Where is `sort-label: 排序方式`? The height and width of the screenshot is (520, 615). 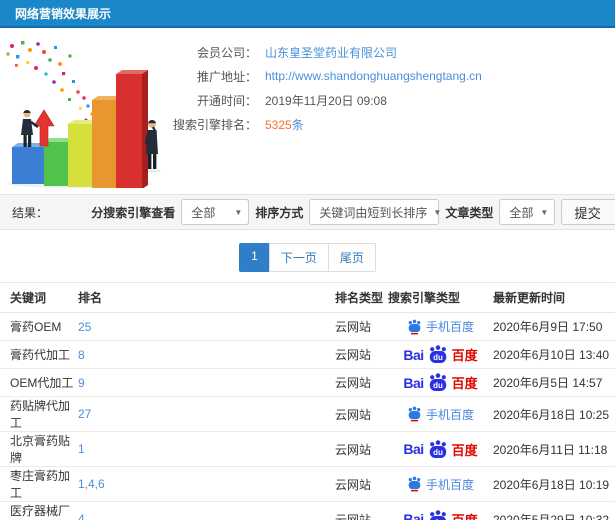
sort-label: 排序方式 is located at coordinates (279, 212).